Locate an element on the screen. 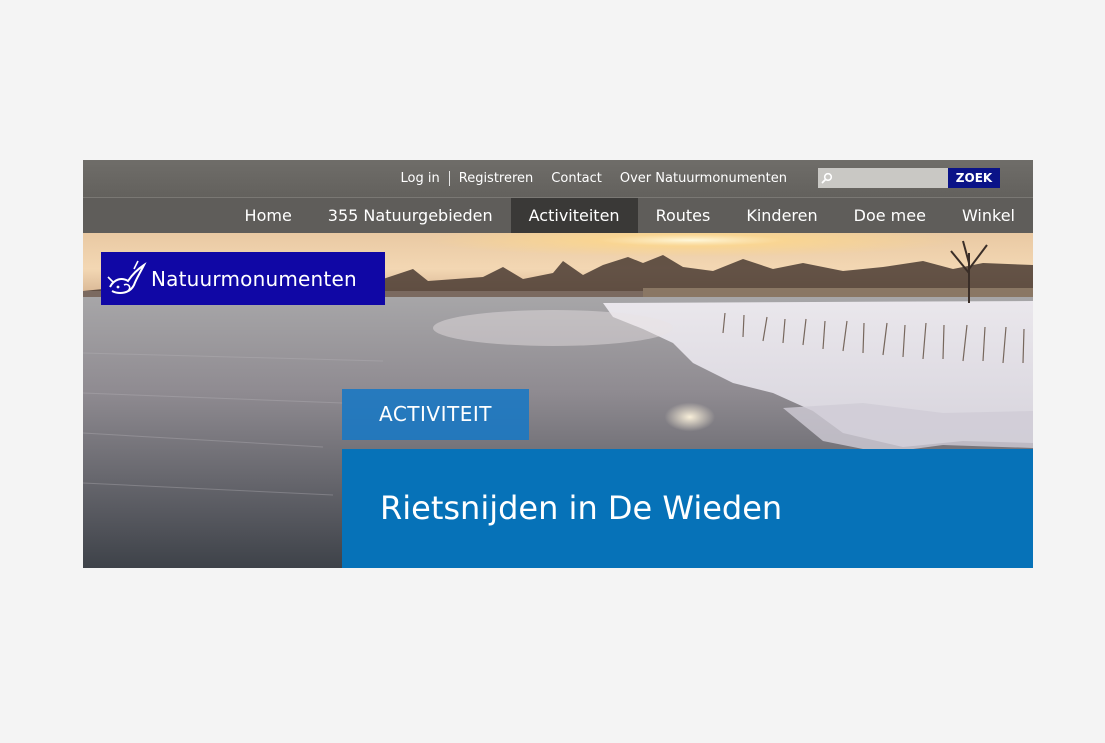  contact-link: Contact is located at coordinates (576, 178).